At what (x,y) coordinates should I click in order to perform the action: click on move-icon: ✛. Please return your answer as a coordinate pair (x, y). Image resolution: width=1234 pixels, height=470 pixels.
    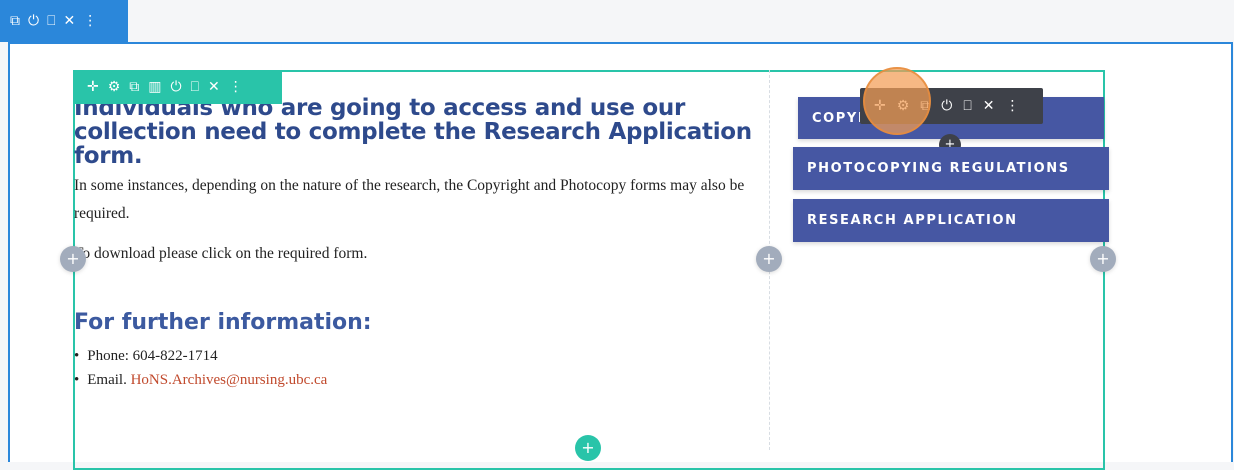
    Looking at the image, I should click on (93, 87).